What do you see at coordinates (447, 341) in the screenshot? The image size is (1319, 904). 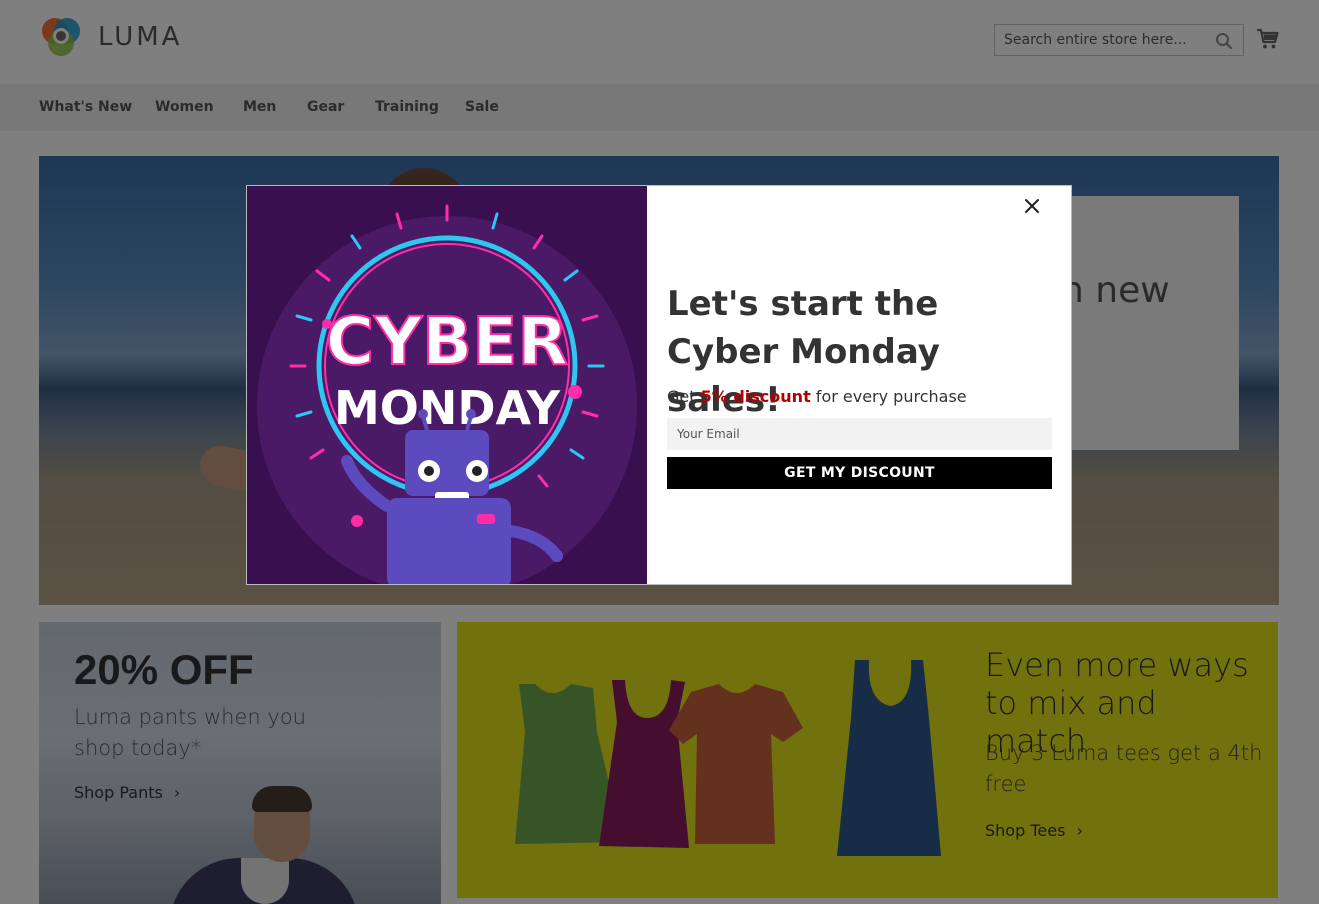 I see `cyber-text: CYBER` at bounding box center [447, 341].